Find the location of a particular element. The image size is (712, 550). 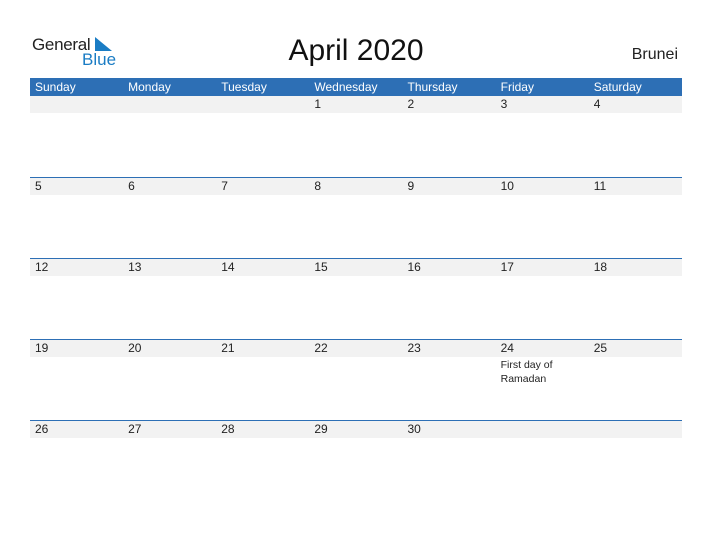

day-number: 15 is located at coordinates (321, 267).